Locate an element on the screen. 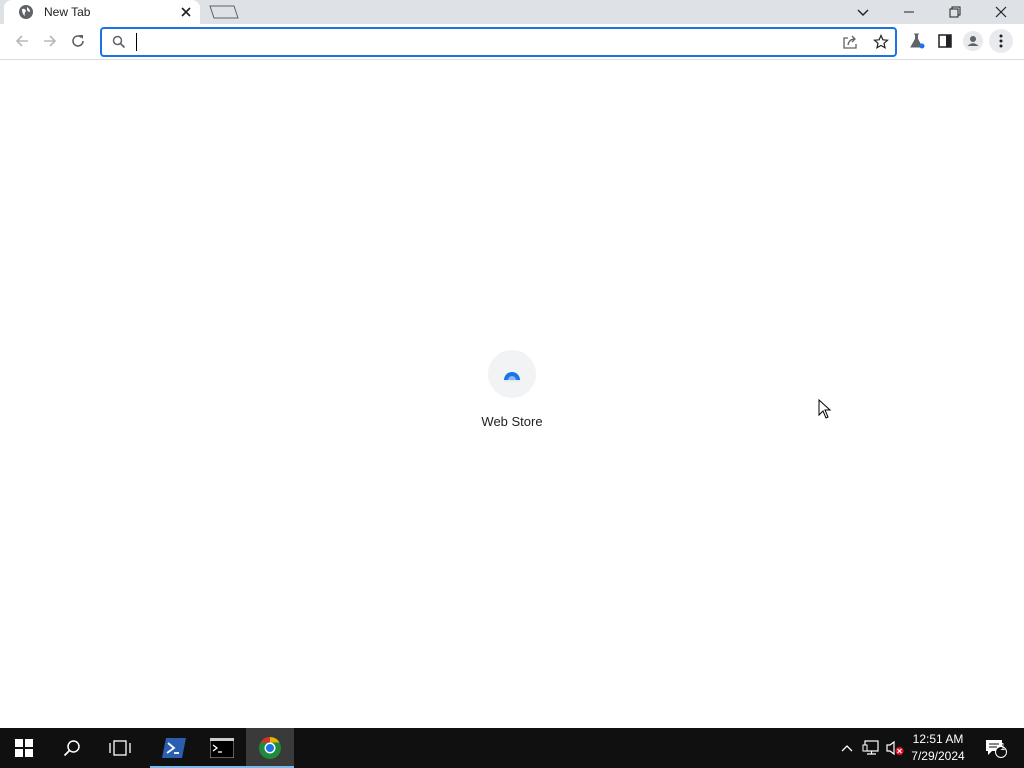 Image resolution: width=1024 pixels, height=768 pixels. profile-button is located at coordinates (973, 41).